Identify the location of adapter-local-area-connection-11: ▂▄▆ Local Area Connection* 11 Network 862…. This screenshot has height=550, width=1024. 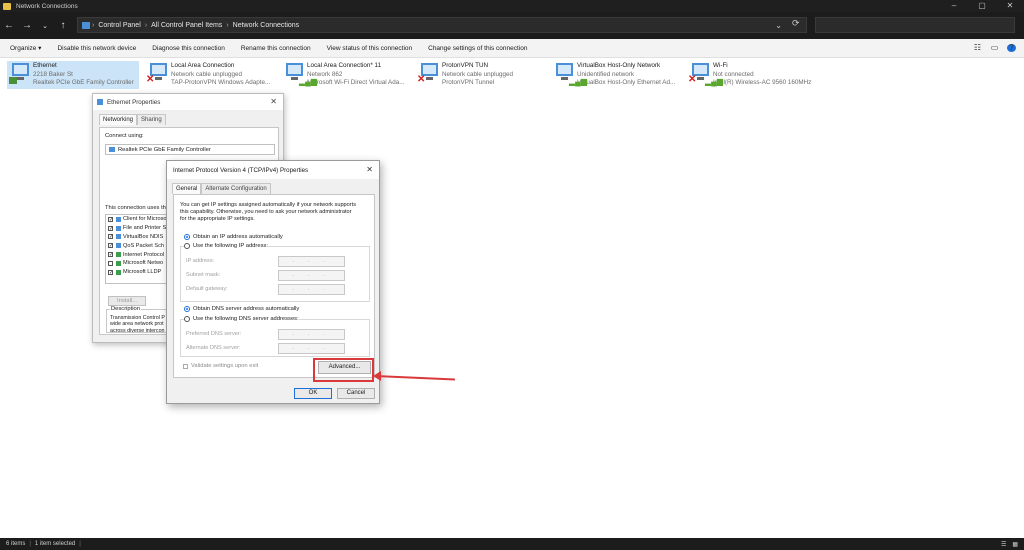
(346, 75).